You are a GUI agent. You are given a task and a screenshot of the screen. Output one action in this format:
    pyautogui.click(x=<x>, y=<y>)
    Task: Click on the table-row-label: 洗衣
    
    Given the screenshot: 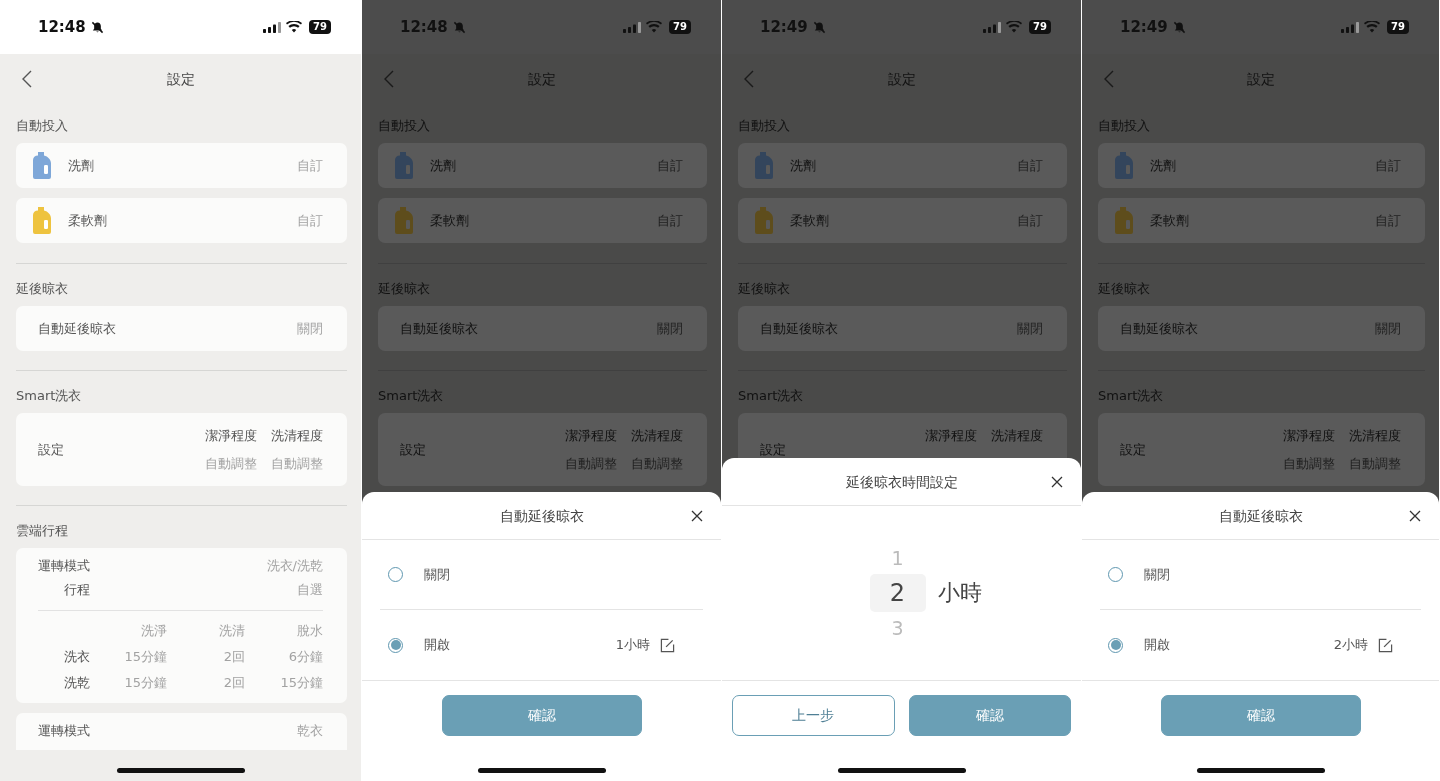 What is the action you would take?
    pyautogui.click(x=77, y=657)
    